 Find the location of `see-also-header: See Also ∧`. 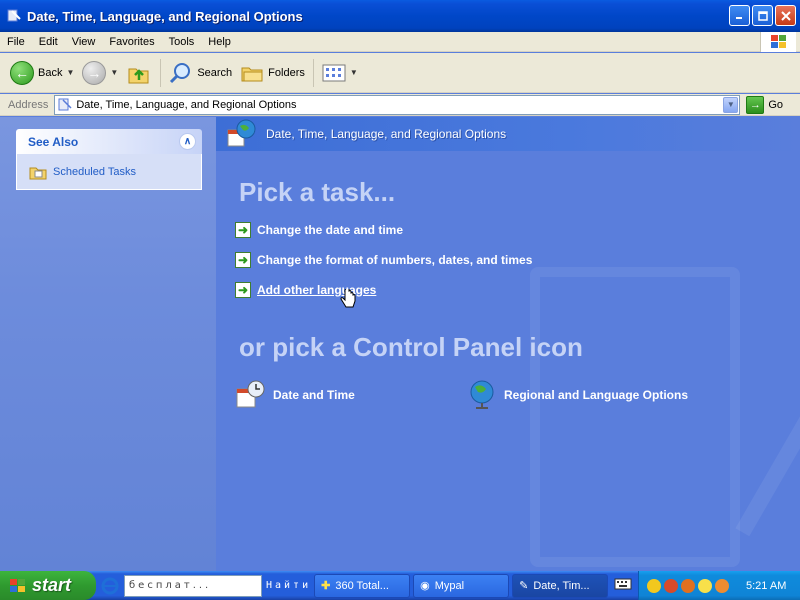

see-also-header: See Also ∧ is located at coordinates (109, 141).